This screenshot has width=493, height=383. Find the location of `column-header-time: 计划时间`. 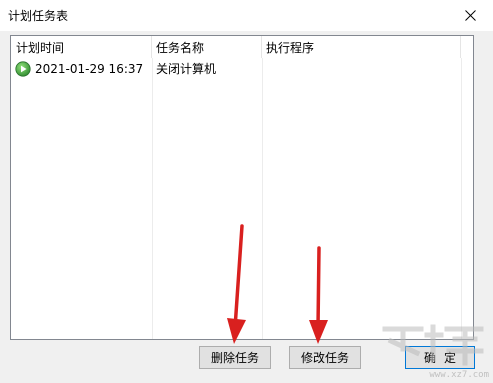

column-header-time: 计划时间 is located at coordinates (81, 47).